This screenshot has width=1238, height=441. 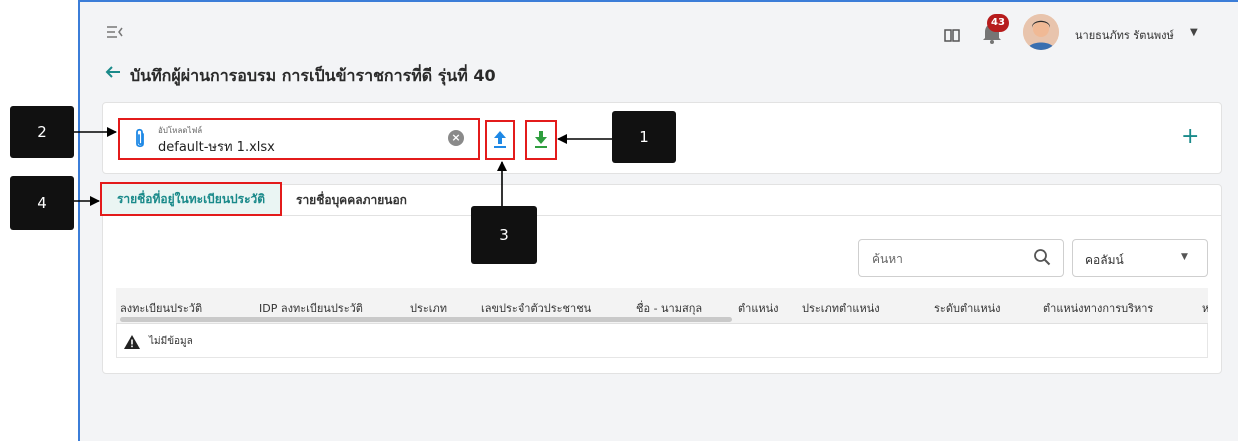 I want to click on column-header: ตำแหน่งทางการบริหาร, so click(x=1098, y=308).